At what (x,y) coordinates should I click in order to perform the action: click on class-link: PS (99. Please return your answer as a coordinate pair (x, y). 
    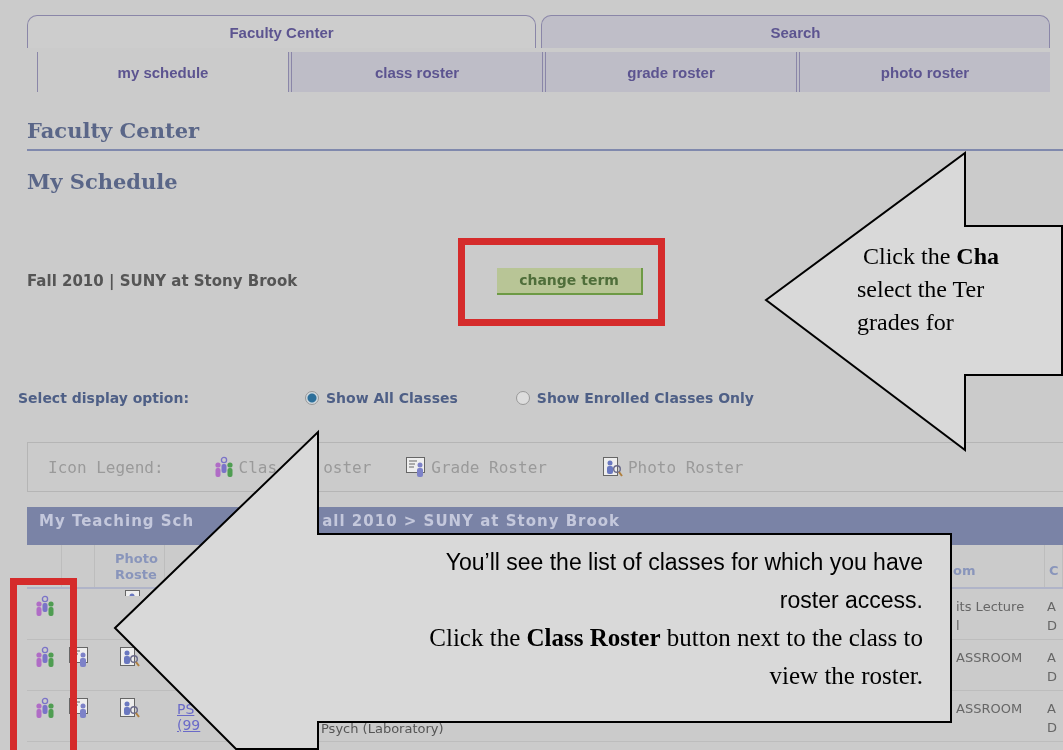
    Looking at the image, I should click on (189, 717).